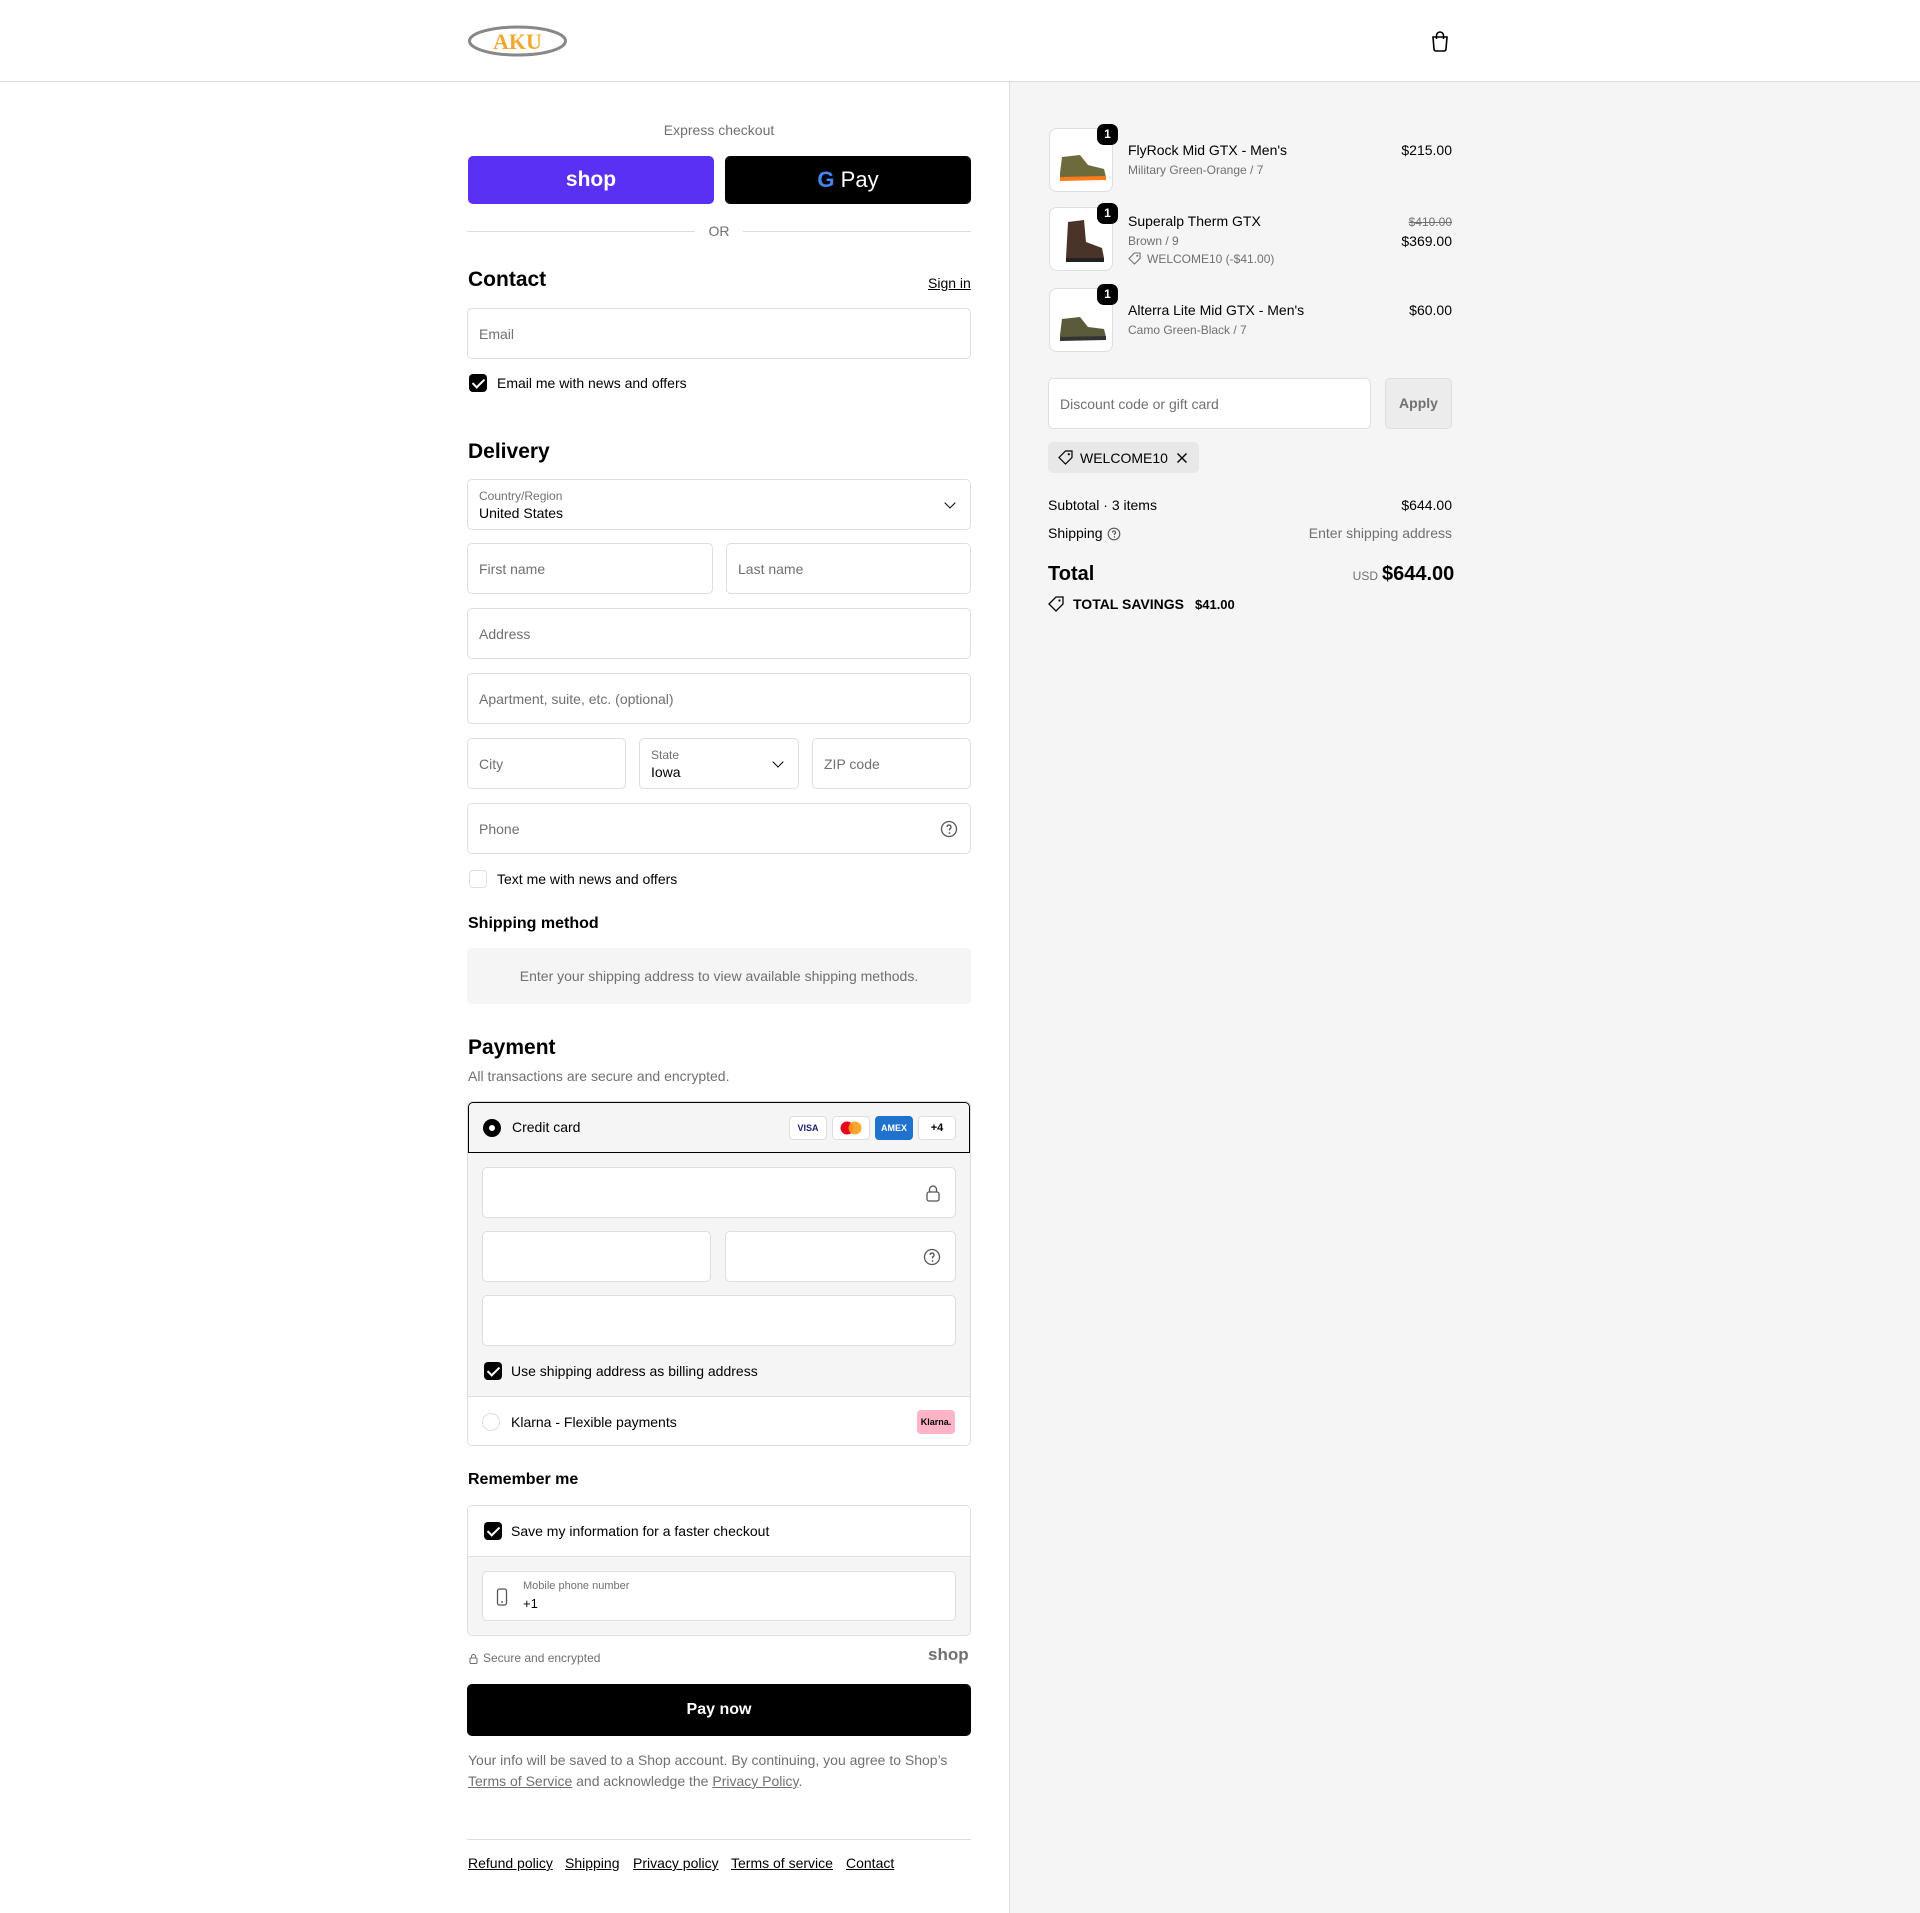 This screenshot has height=1913, width=1920. Describe the element at coordinates (520, 1781) in the screenshot. I see `shop-terms-link: Terms of Service` at that location.